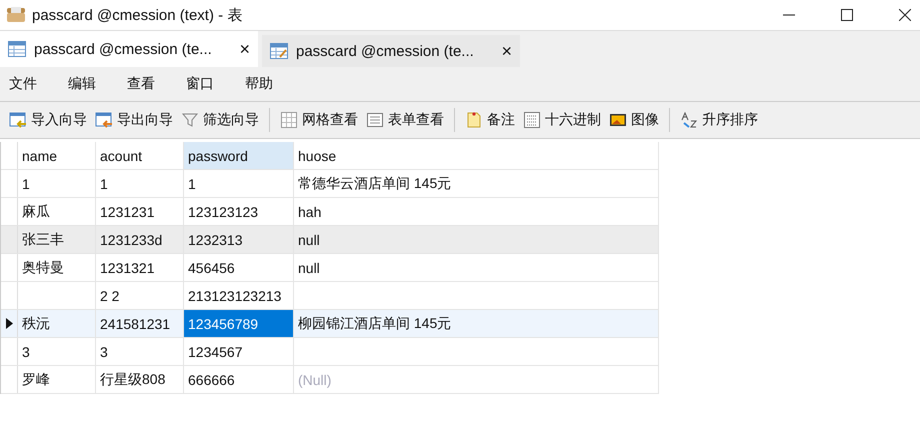  Describe the element at coordinates (310, 212) in the screenshot. I see `table-cell: hah` at that location.